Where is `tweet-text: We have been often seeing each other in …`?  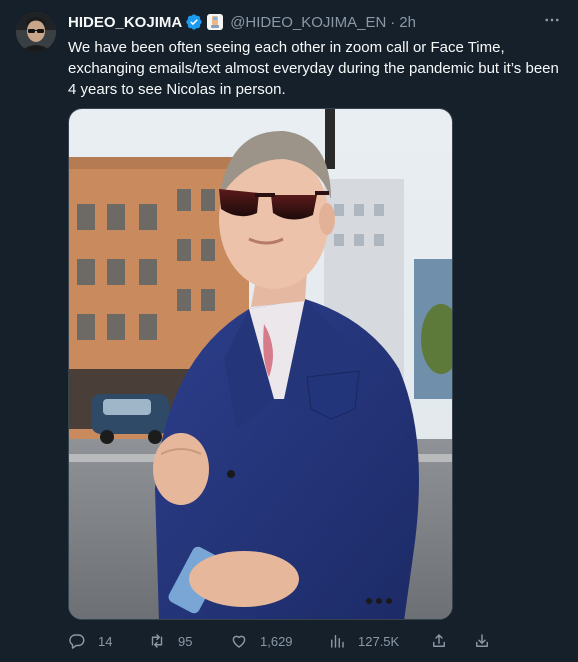 tweet-text: We have been often seeing each other in … is located at coordinates (313, 68).